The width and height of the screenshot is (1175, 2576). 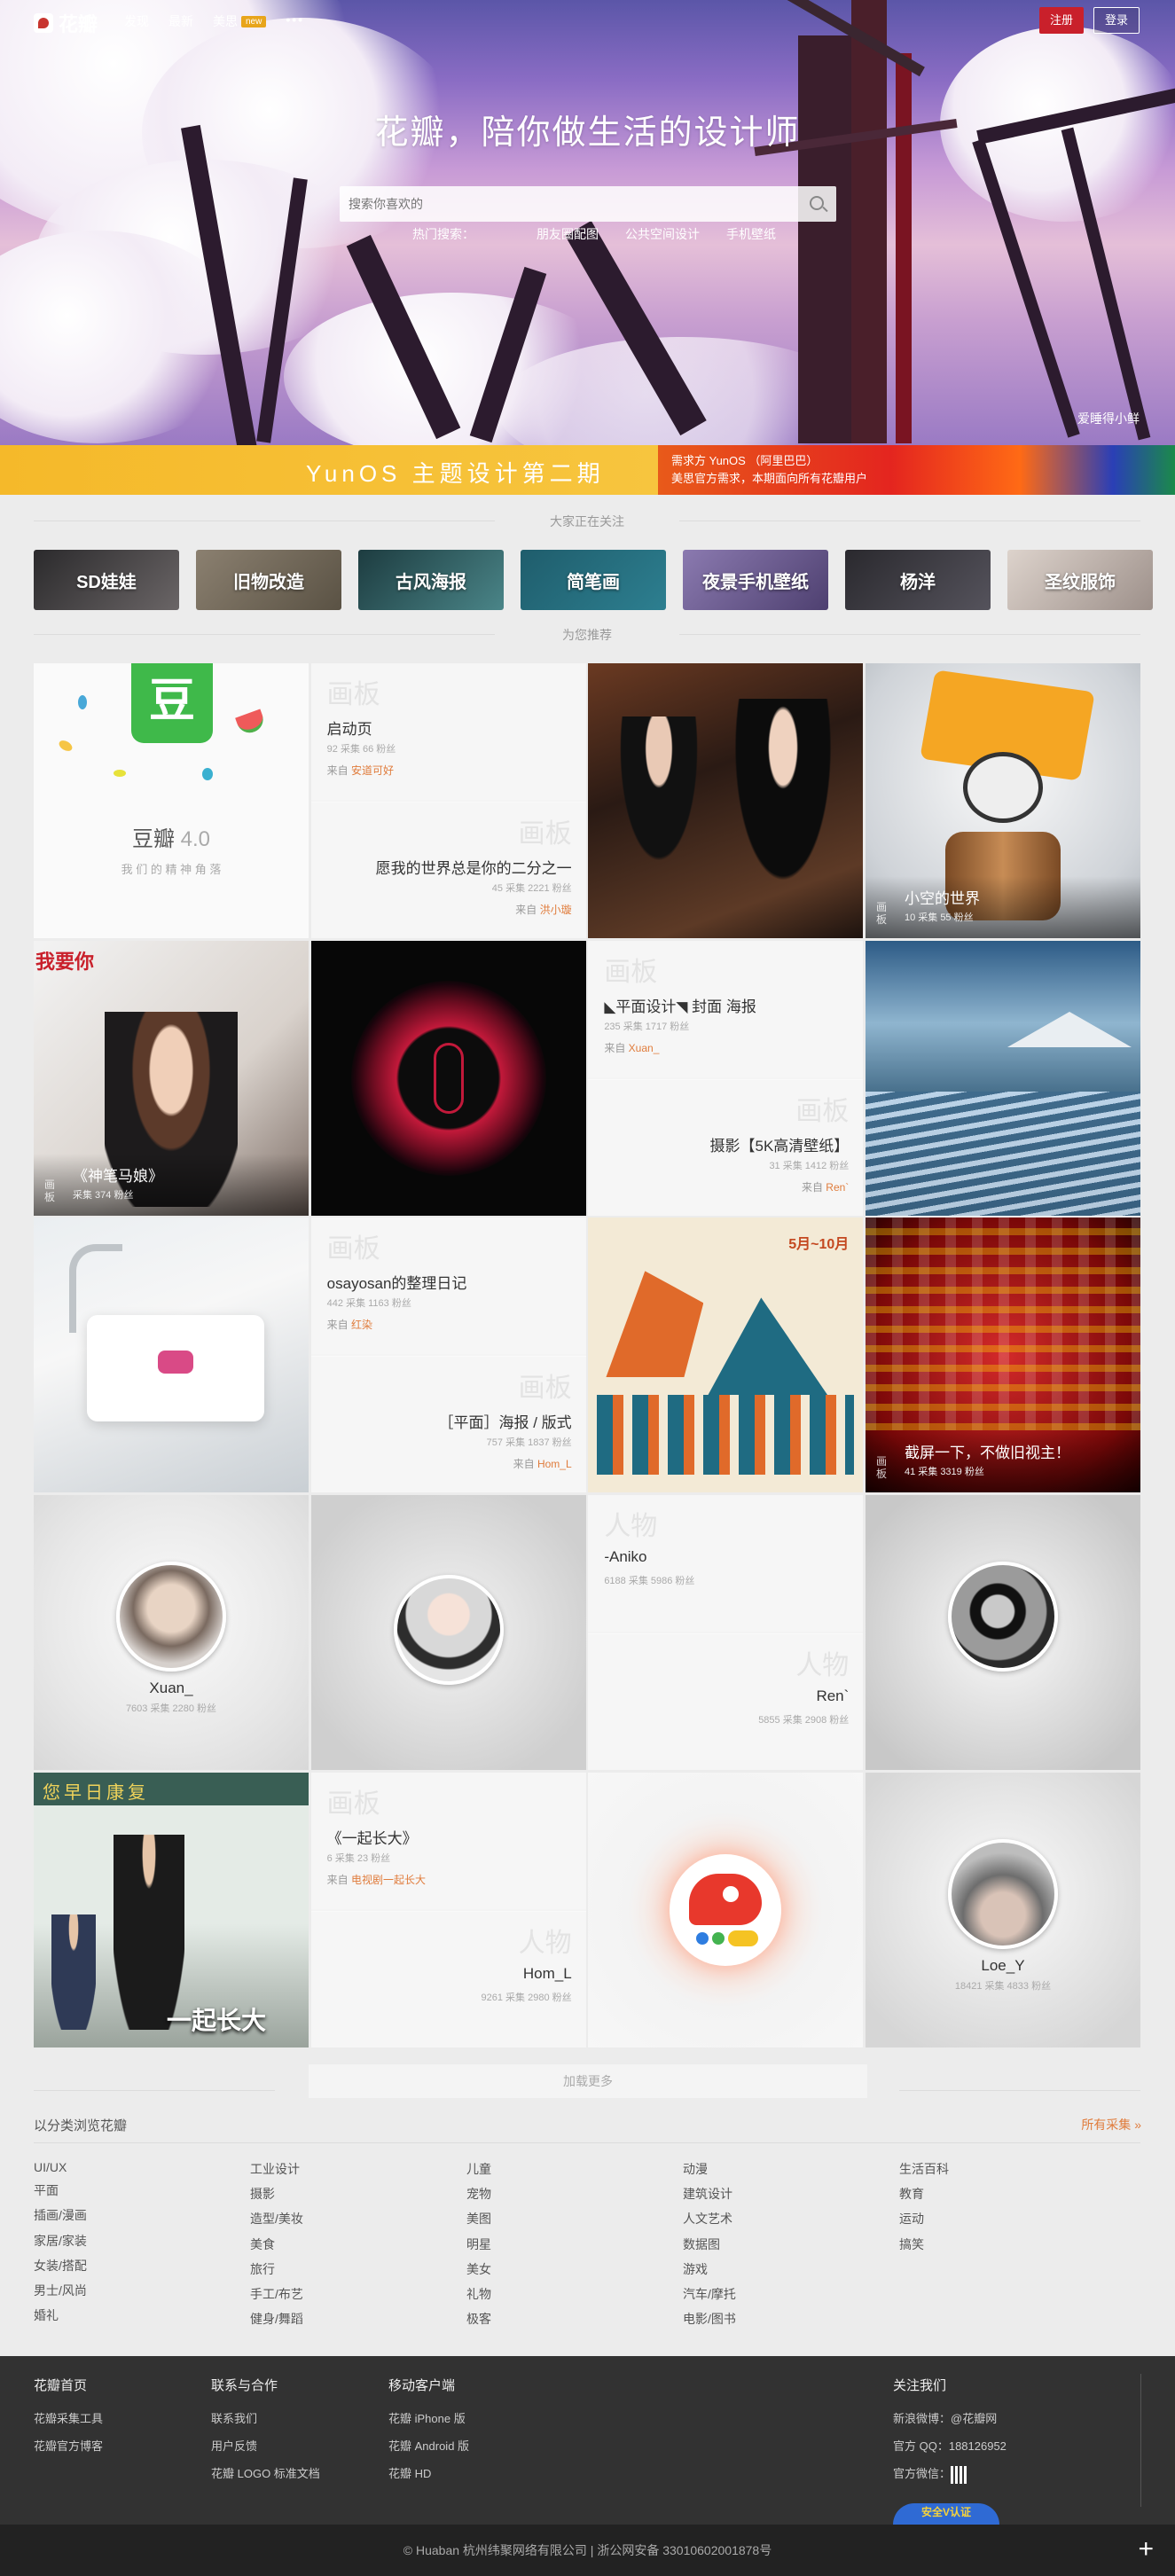 I want to click on hero-credit: 爱睡得小鲜, so click(x=1108, y=418).